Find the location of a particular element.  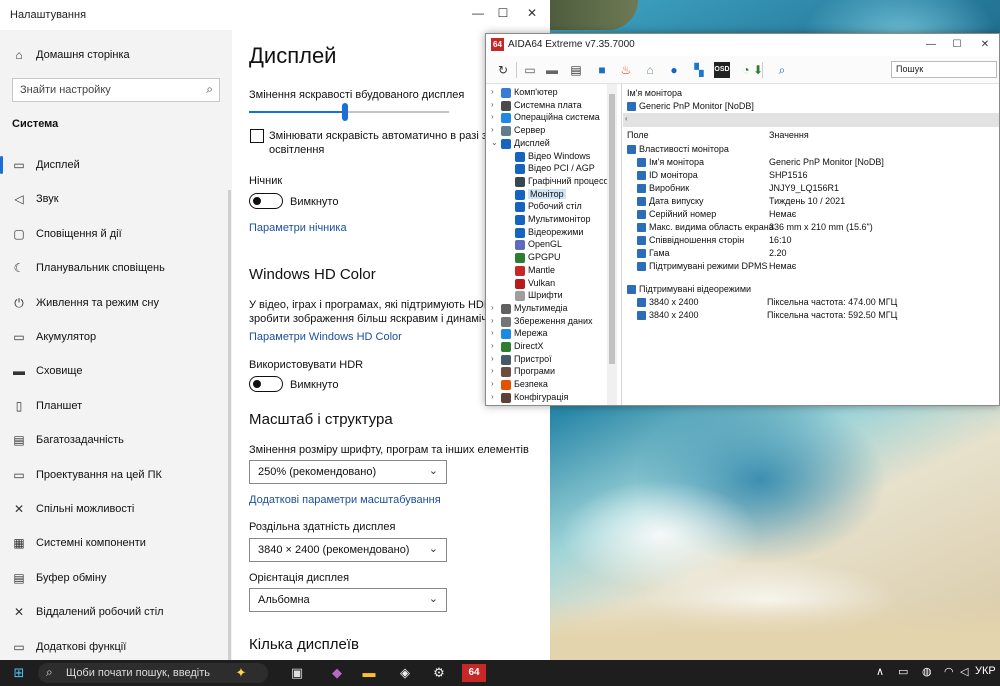

sidebar-item: ▭ Дисплей is located at coordinates (116, 166).